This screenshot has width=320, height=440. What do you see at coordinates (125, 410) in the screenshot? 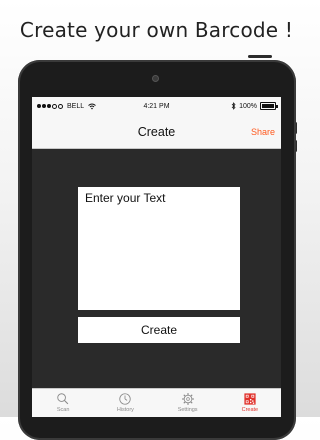
I see `tab-history-label: History` at bounding box center [125, 410].